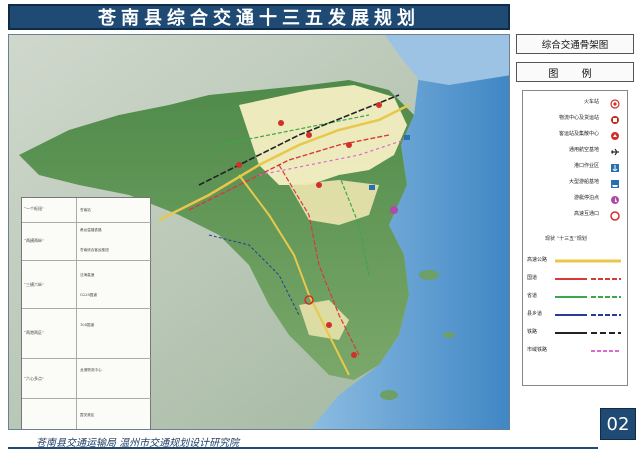 The image size is (640, 453). I want to click on legend-row-bus: 客运站及集散中心, so click(576, 136).